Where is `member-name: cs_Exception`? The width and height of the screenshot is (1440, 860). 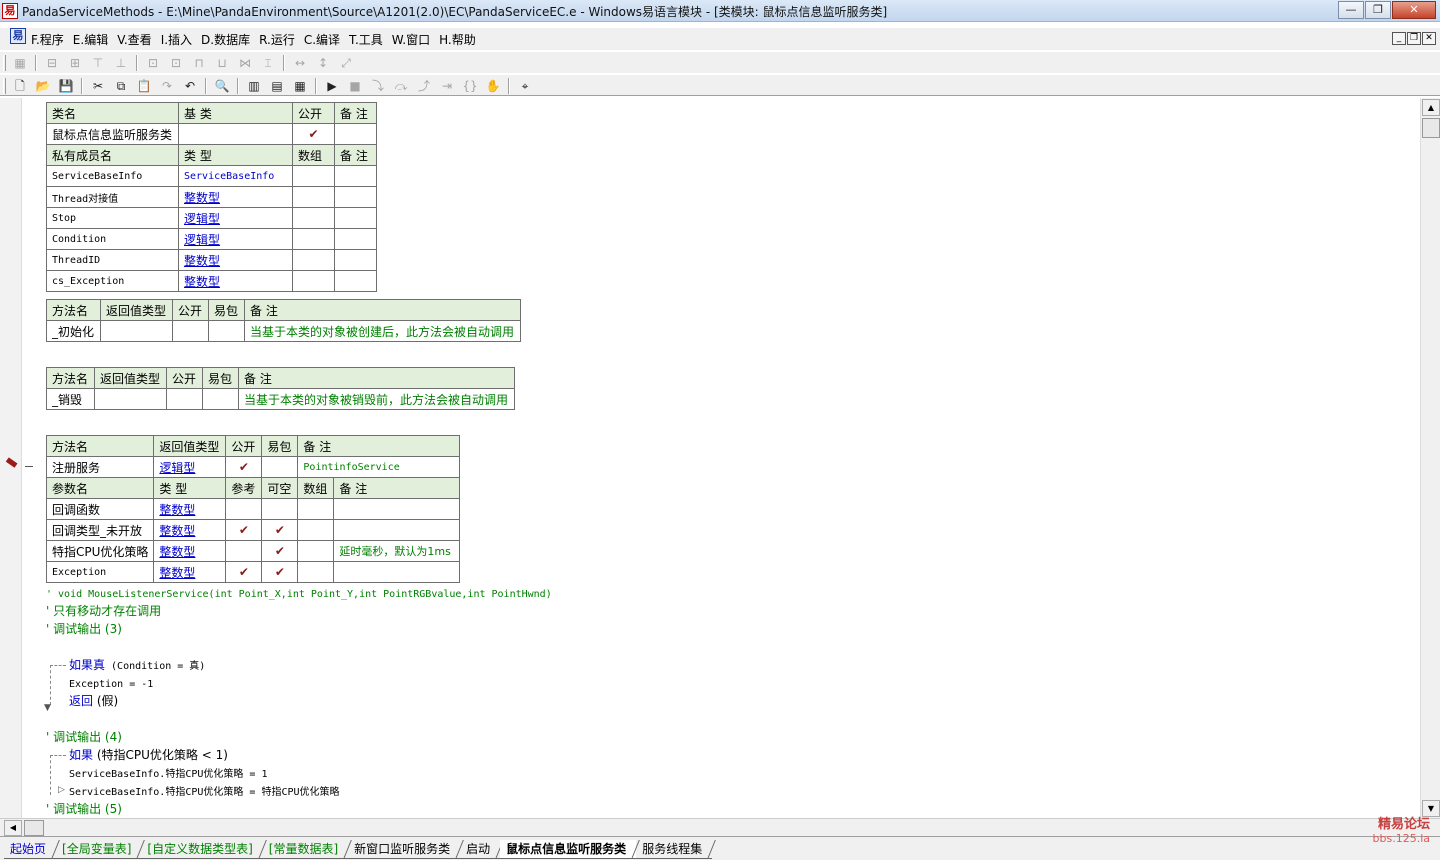
member-name: cs_Exception is located at coordinates (112, 281).